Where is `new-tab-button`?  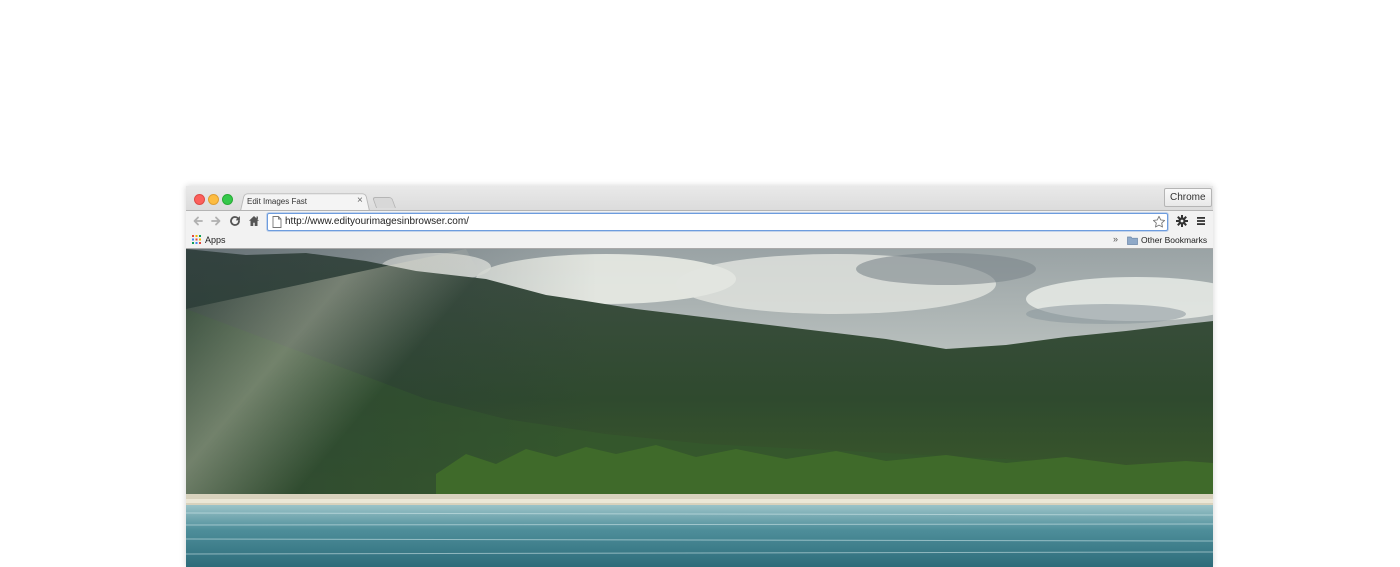
new-tab-button is located at coordinates (384, 202).